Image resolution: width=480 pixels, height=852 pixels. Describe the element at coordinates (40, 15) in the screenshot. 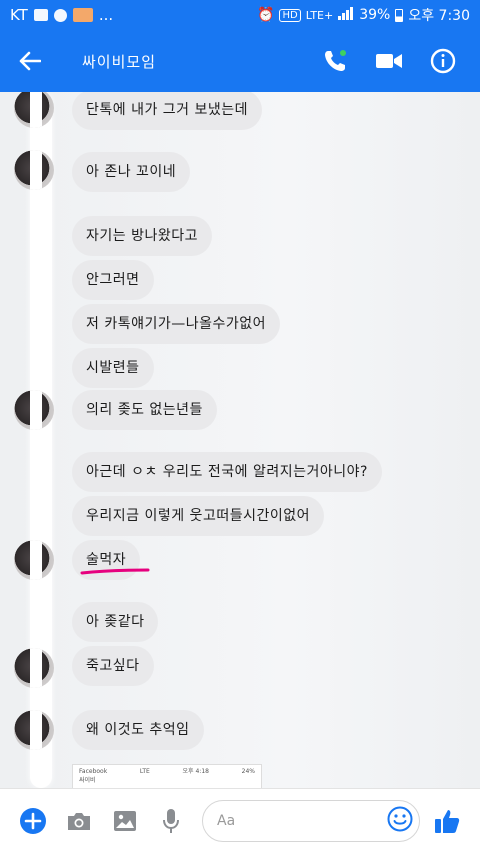

I see `gallery-notification-icon` at that location.